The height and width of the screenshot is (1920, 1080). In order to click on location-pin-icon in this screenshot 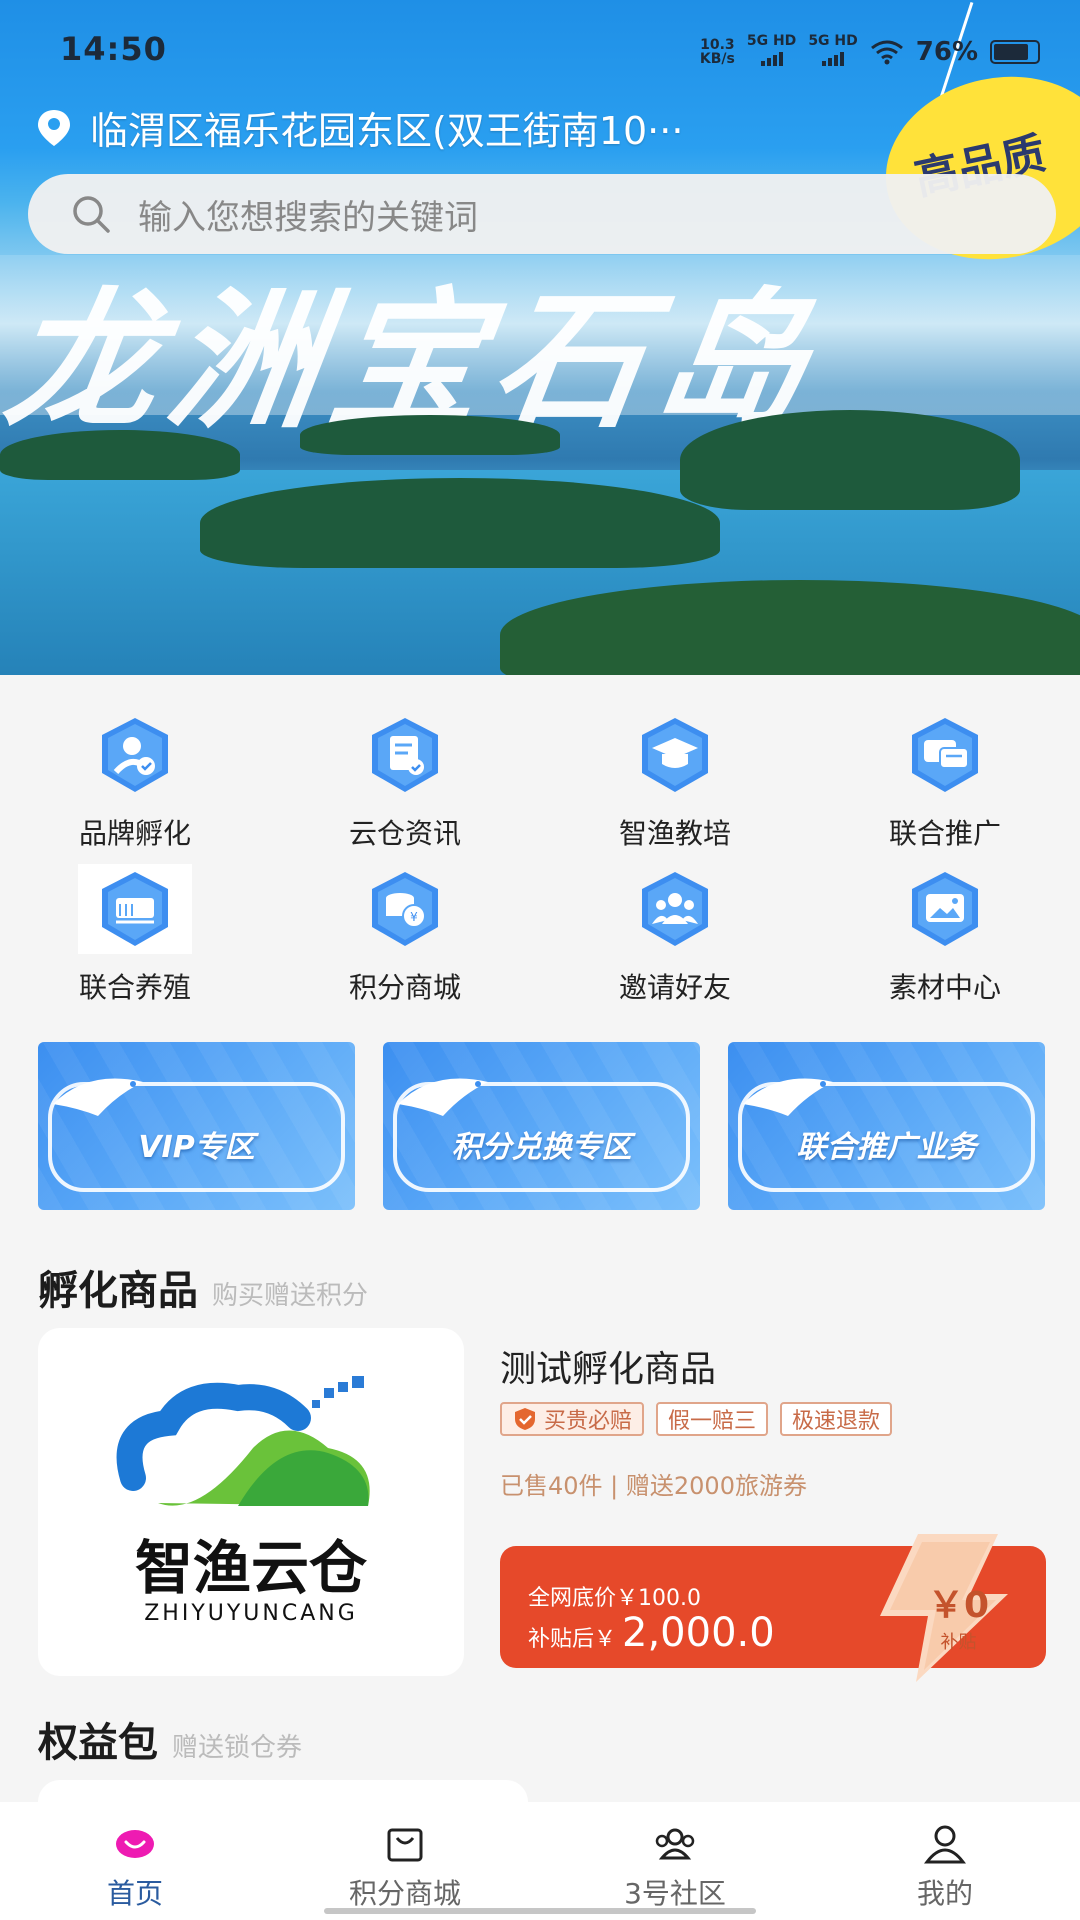, I will do `click(54, 127)`.